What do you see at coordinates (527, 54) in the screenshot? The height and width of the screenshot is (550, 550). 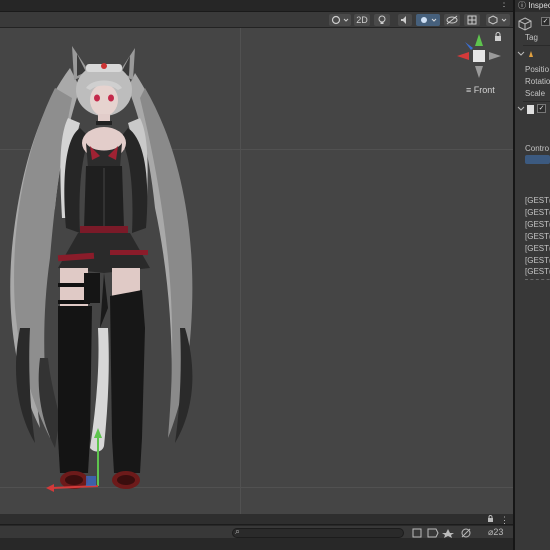 I see `transform-component-header` at bounding box center [527, 54].